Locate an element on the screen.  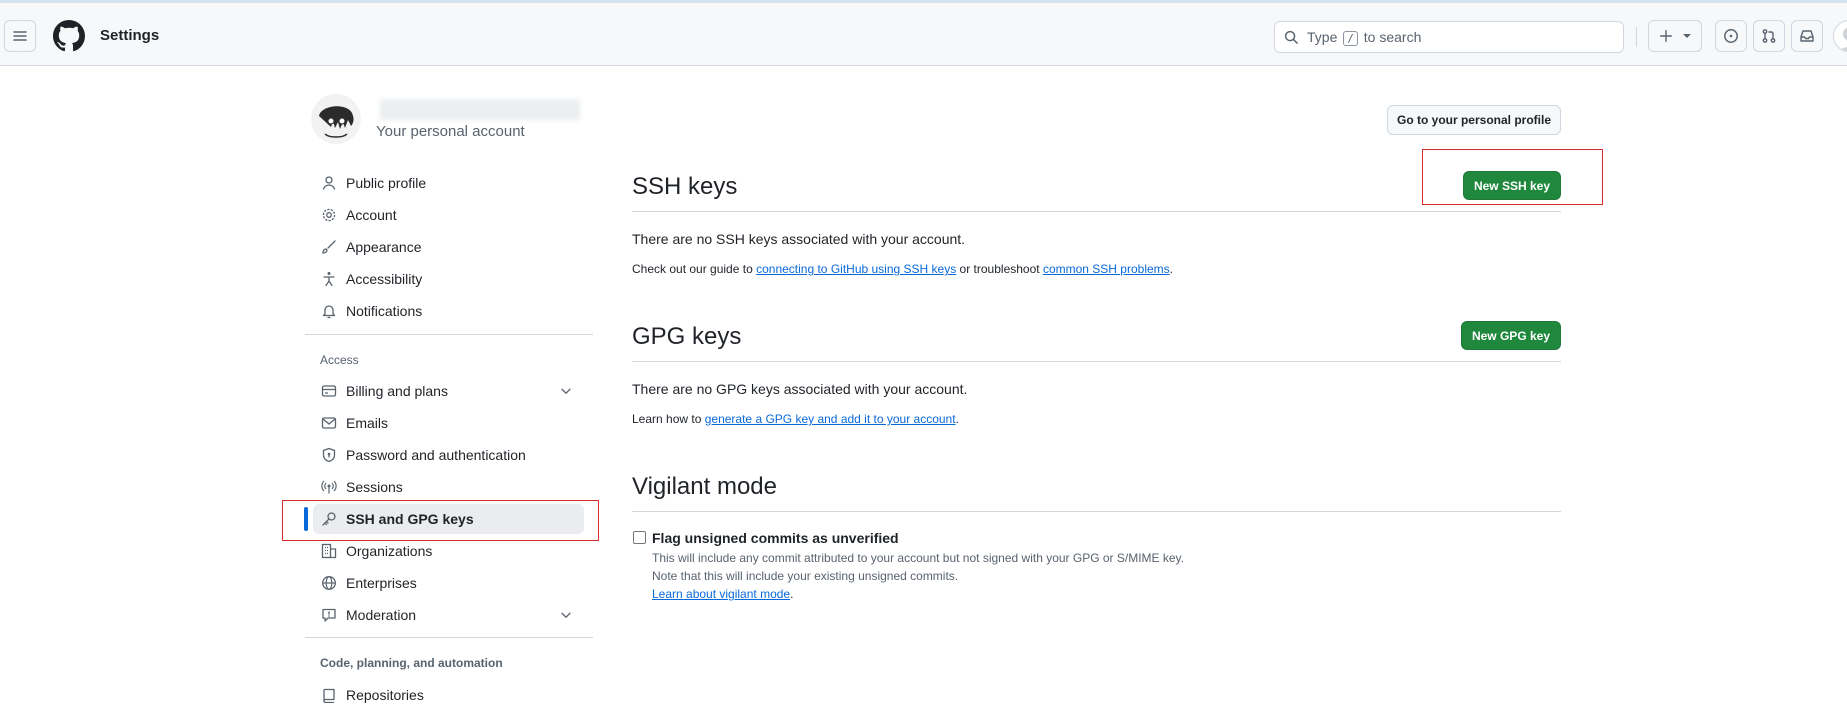
sidebar-section-access: Access is located at coordinates (339, 360).